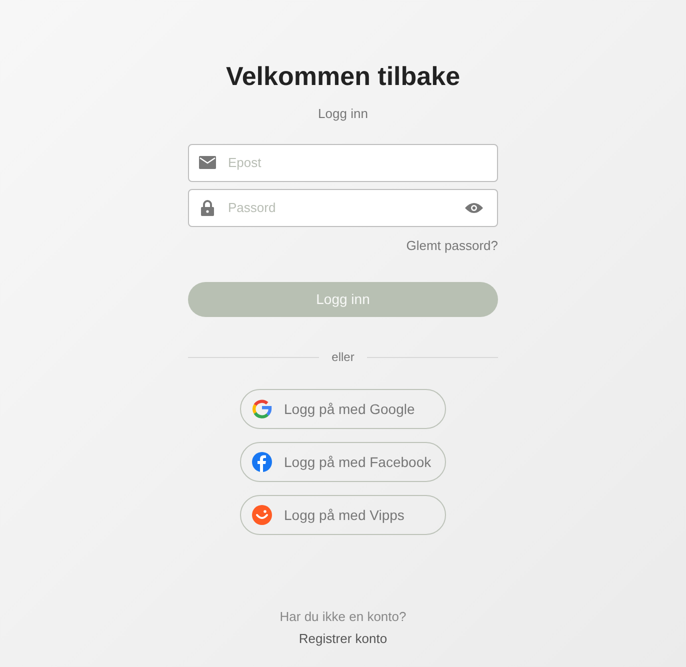 The height and width of the screenshot is (667, 686). Describe the element at coordinates (343, 163) in the screenshot. I see `email-field: Epost` at that location.